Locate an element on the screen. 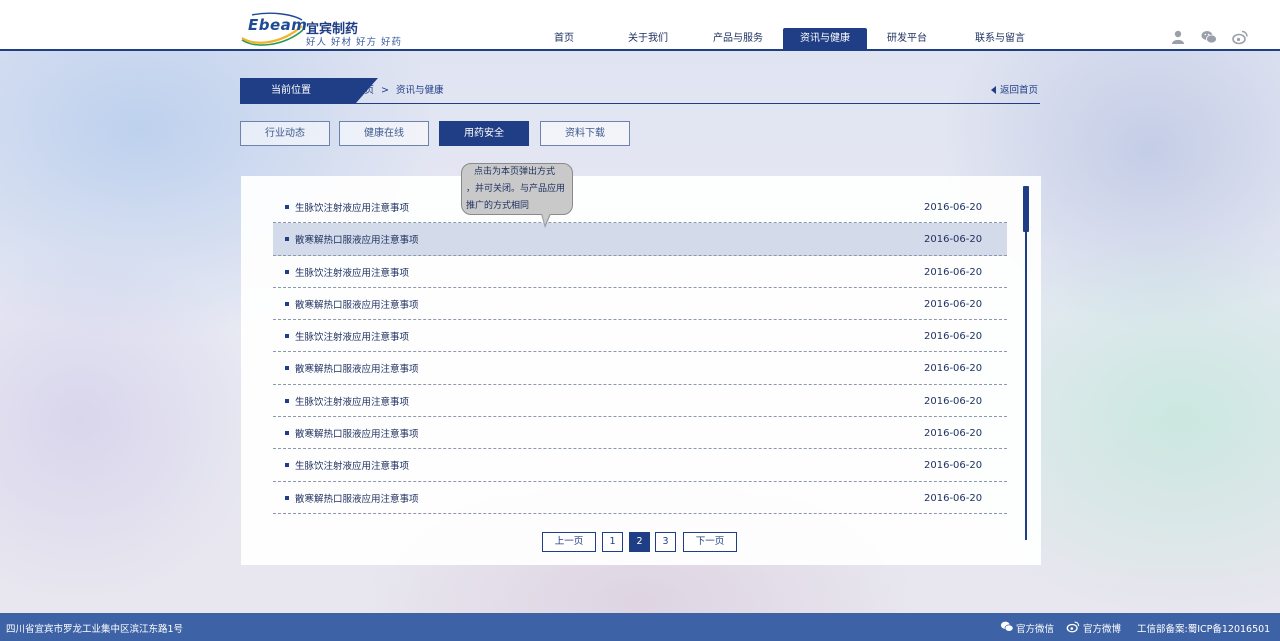  footer-weibo-link: 官方微博 is located at coordinates (1102, 628).